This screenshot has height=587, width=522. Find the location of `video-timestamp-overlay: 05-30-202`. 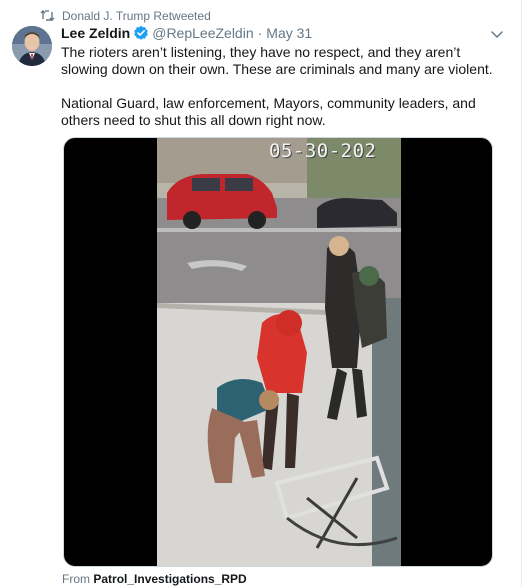

video-timestamp-overlay: 05-30-202 is located at coordinates (323, 151).